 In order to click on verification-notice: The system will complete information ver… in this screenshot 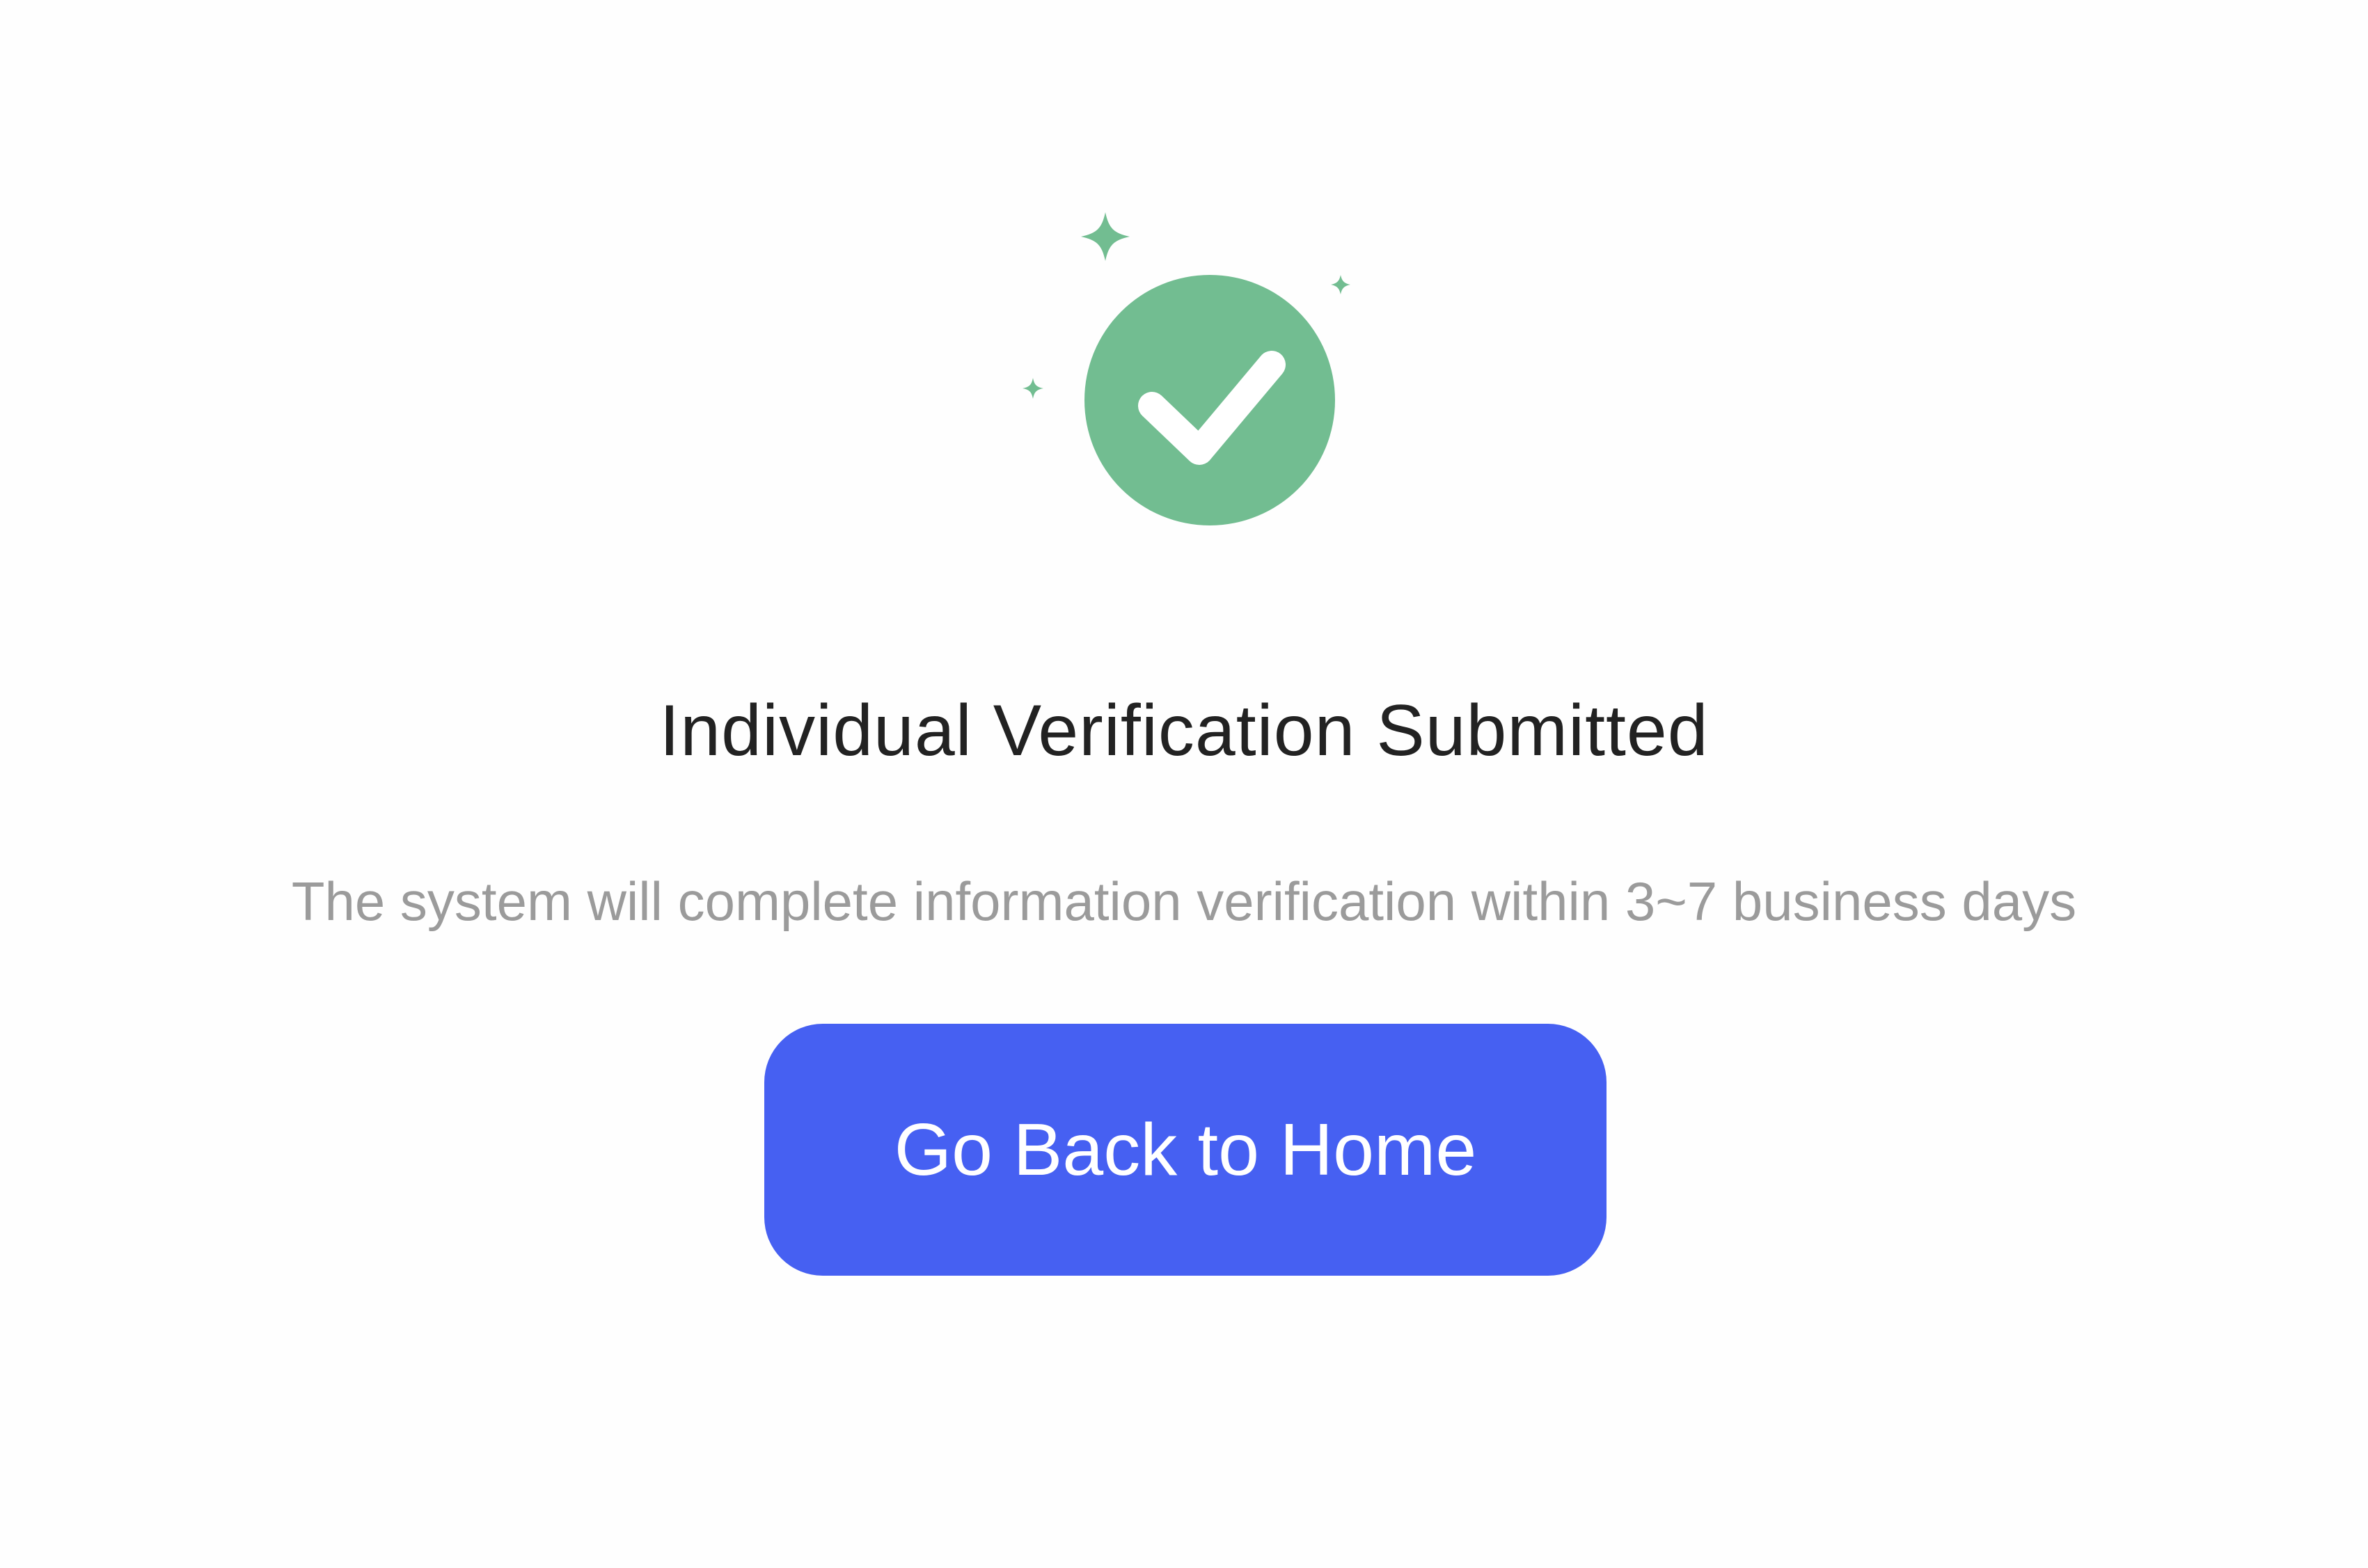, I will do `click(1184, 901)`.